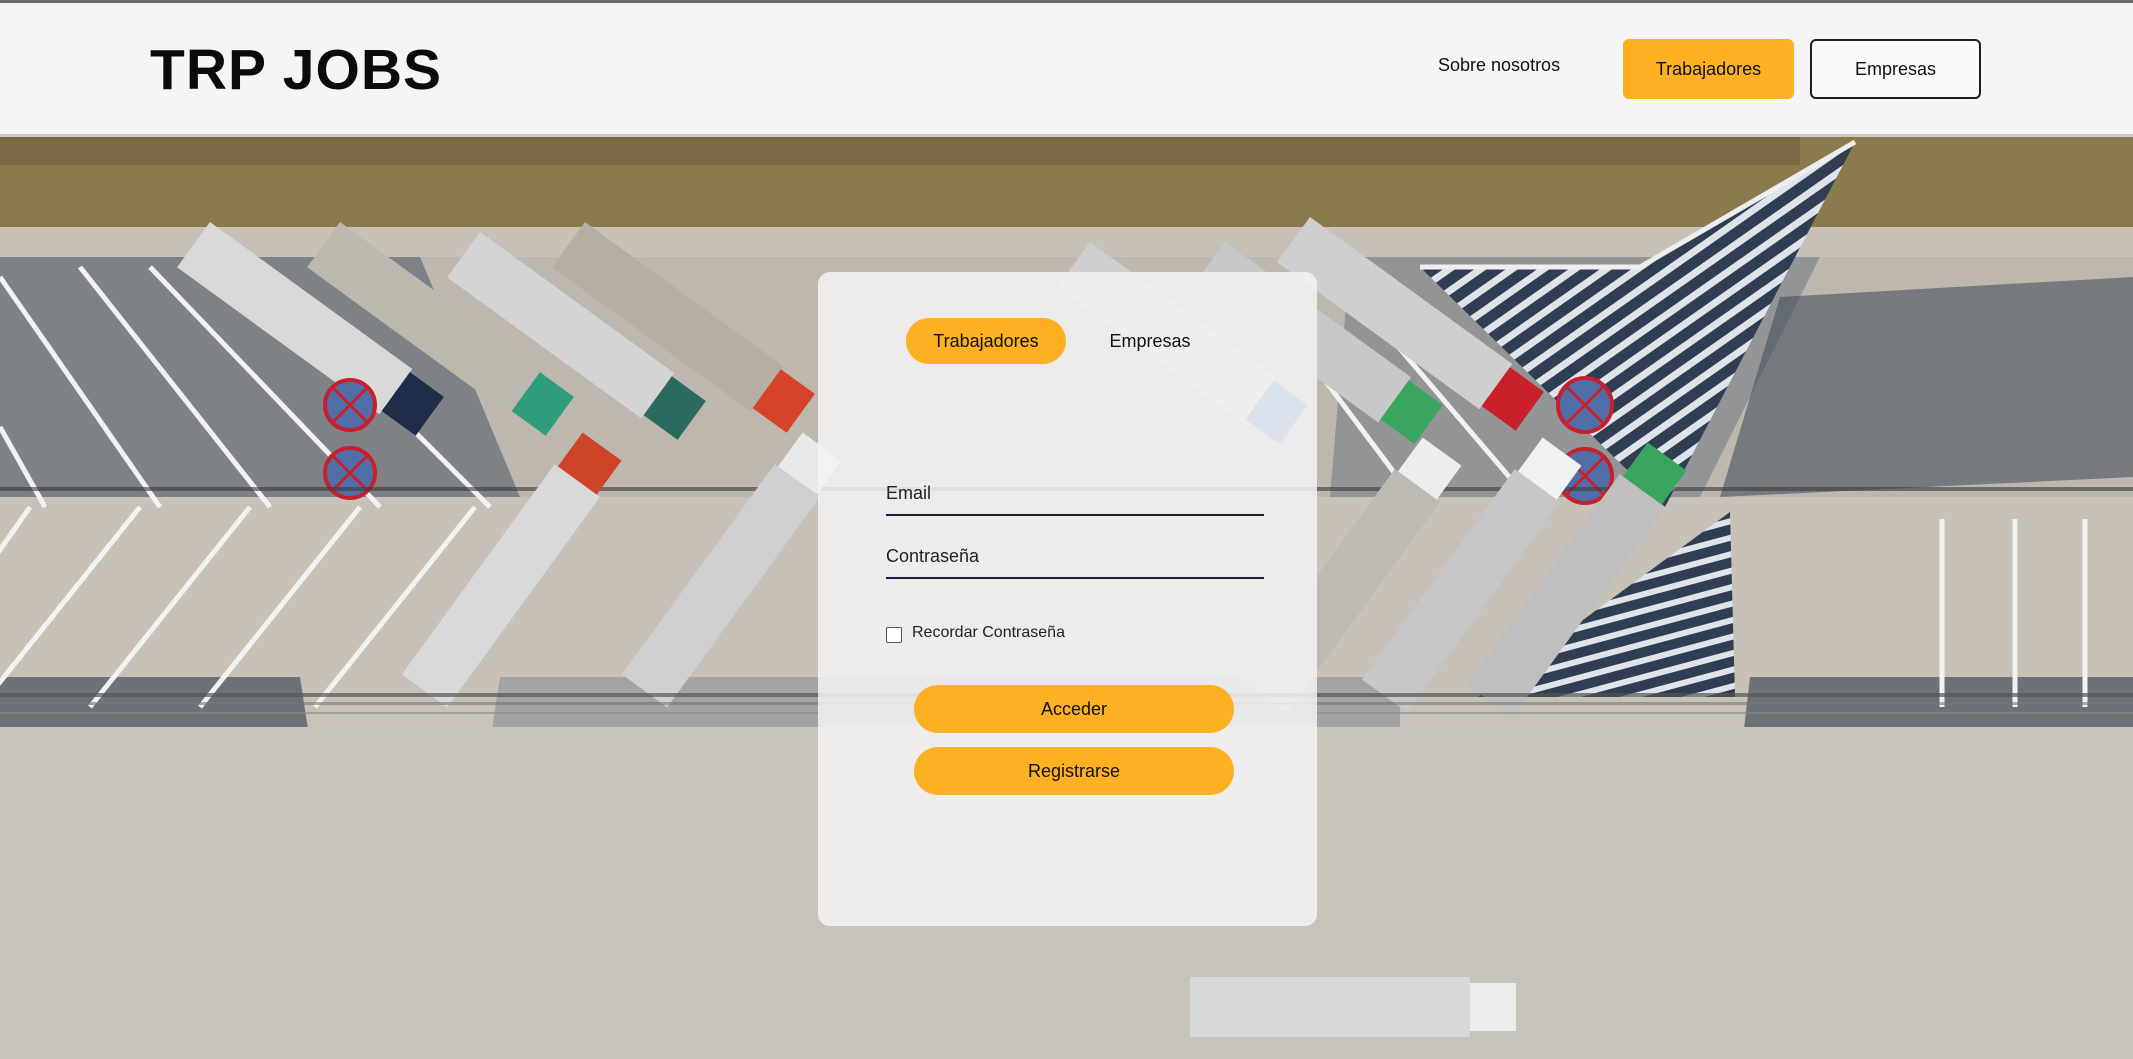 This screenshot has height=1059, width=2133. What do you see at coordinates (986, 341) in the screenshot?
I see `tab-workers: Trabajadores` at bounding box center [986, 341].